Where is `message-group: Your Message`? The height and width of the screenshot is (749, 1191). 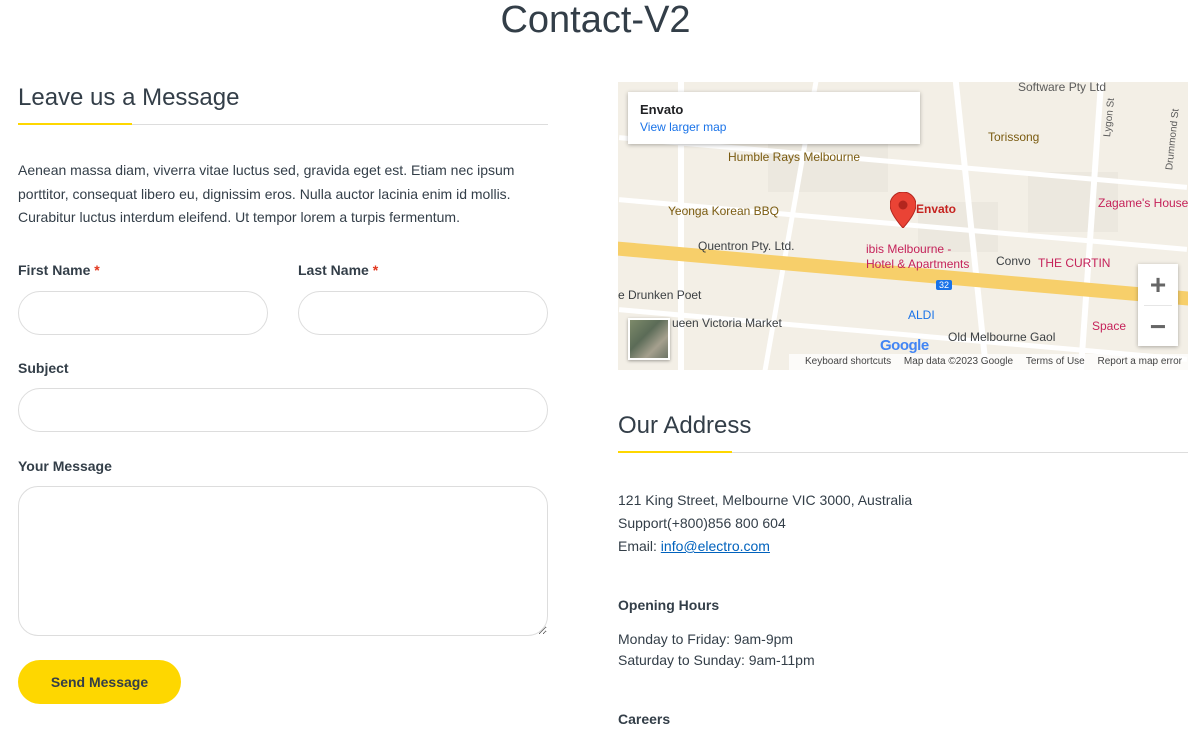
message-group: Your Message is located at coordinates (283, 547).